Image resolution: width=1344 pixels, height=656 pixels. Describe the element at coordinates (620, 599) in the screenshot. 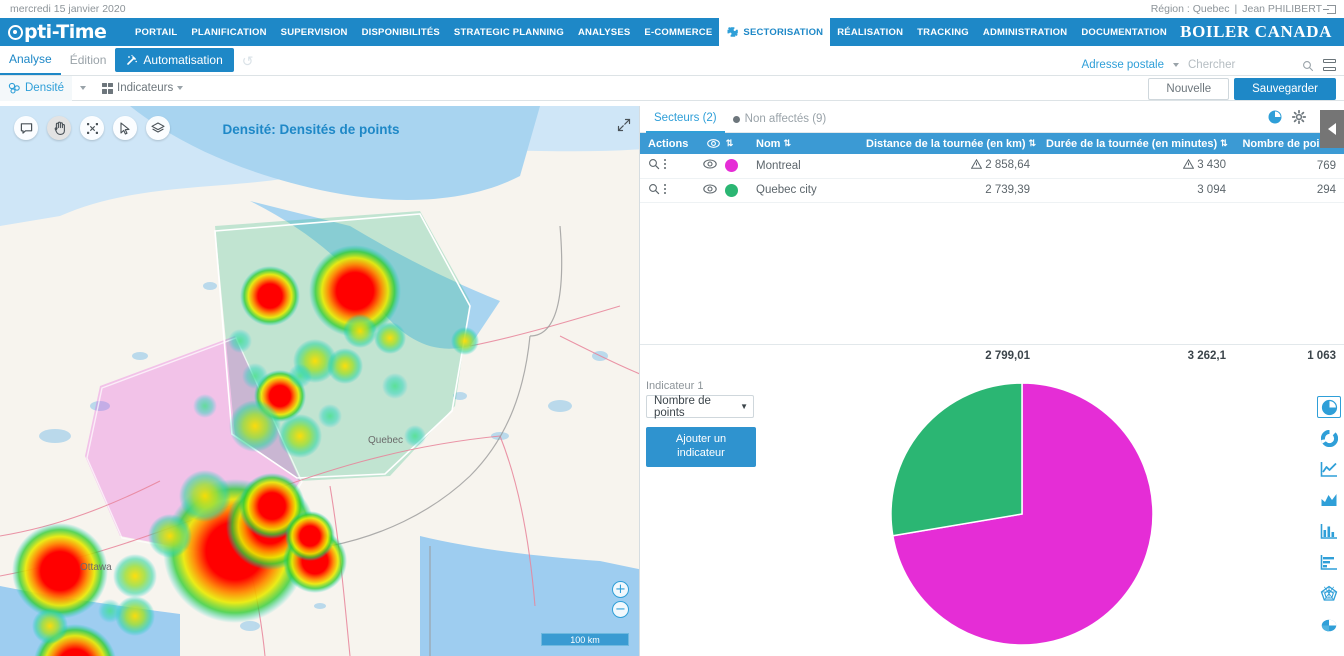

I see `map-zoom-controls: + −` at that location.